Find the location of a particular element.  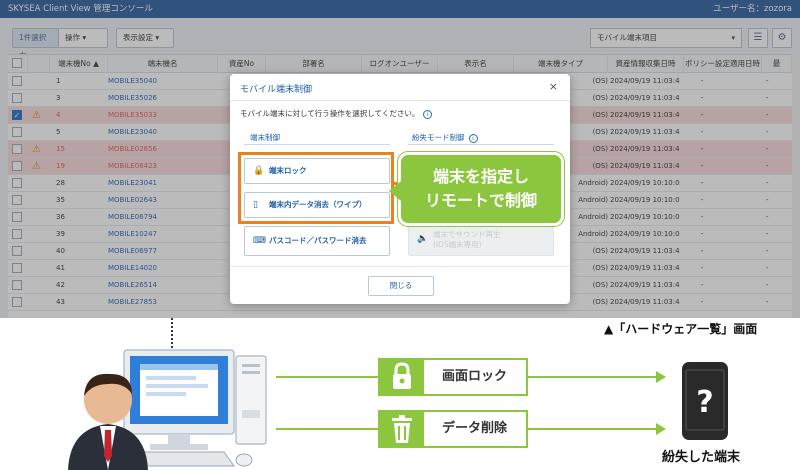

dialog-description: モバイル端末に対して行う操作を選択してください。 i is located at coordinates (336, 113).